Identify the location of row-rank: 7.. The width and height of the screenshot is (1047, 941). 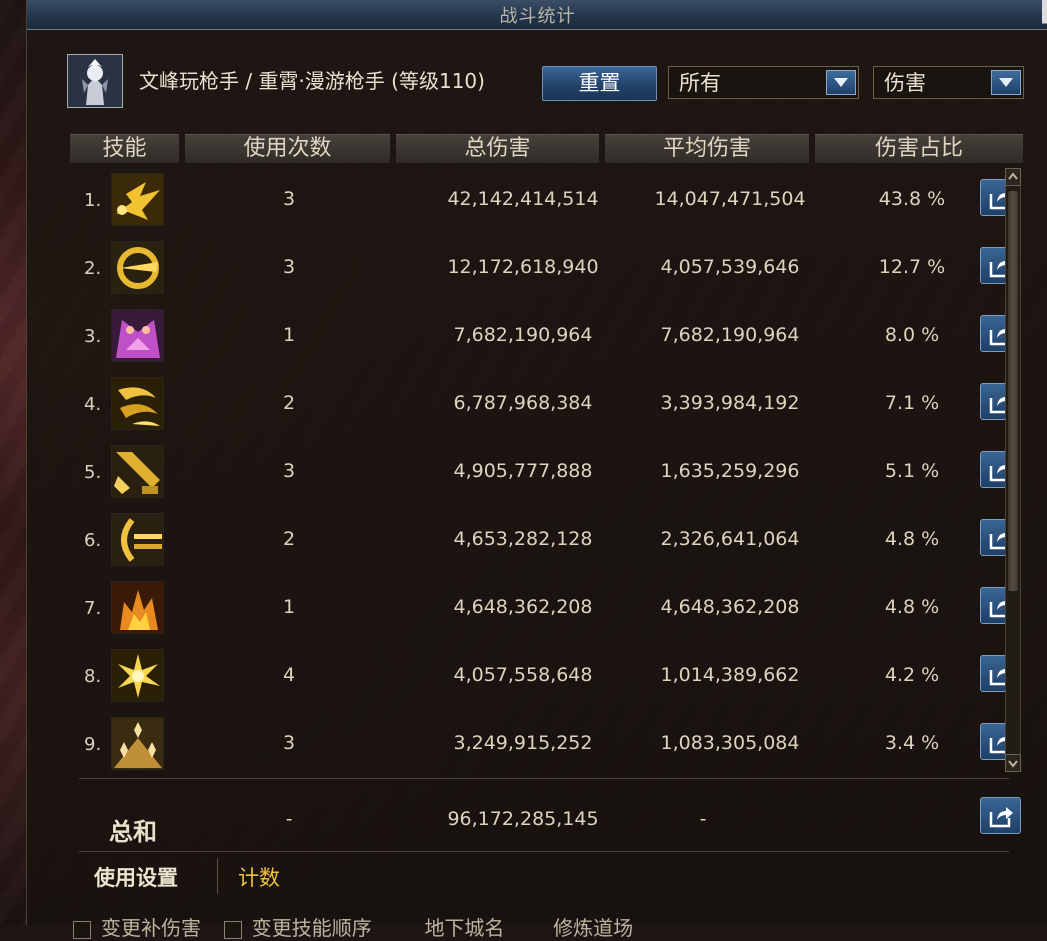
(93, 608).